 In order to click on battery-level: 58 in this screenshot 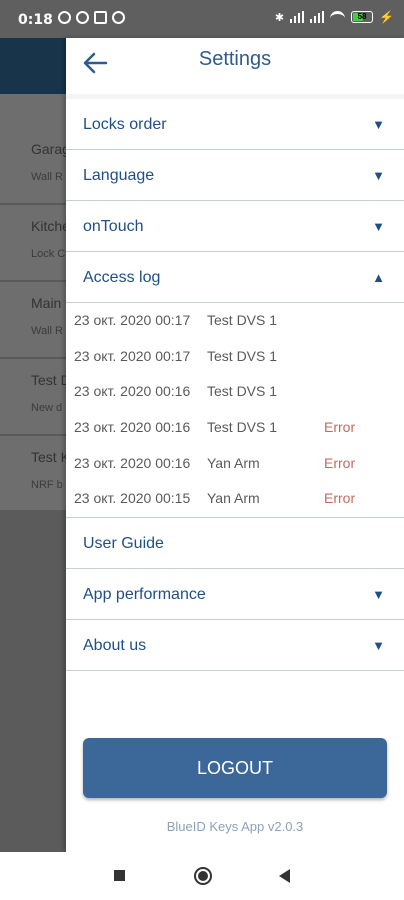, I will do `click(362, 16)`.